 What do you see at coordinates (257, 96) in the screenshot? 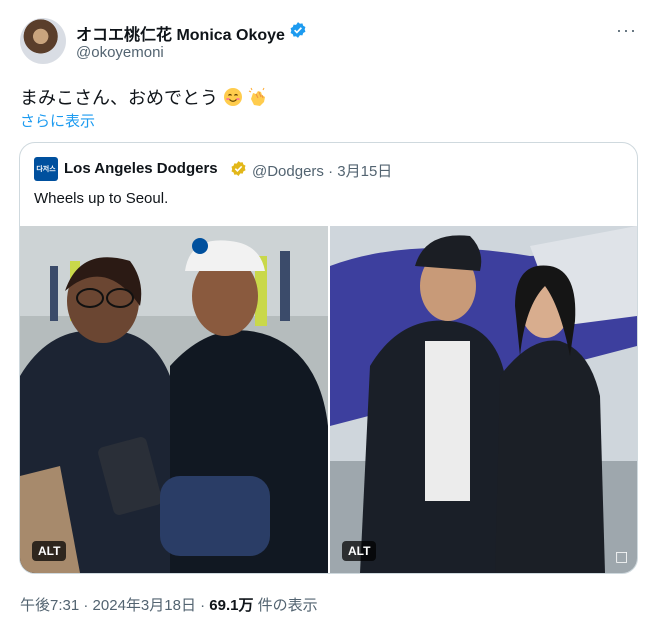
I see `clapping-hands-icon` at bounding box center [257, 96].